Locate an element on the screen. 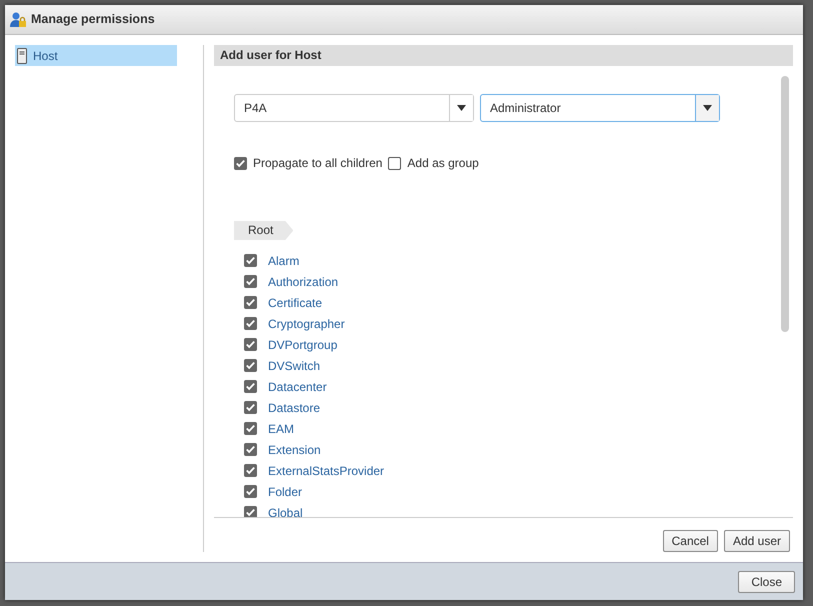 This screenshot has width=813, height=606. dialog-button: Cancel is located at coordinates (690, 541).